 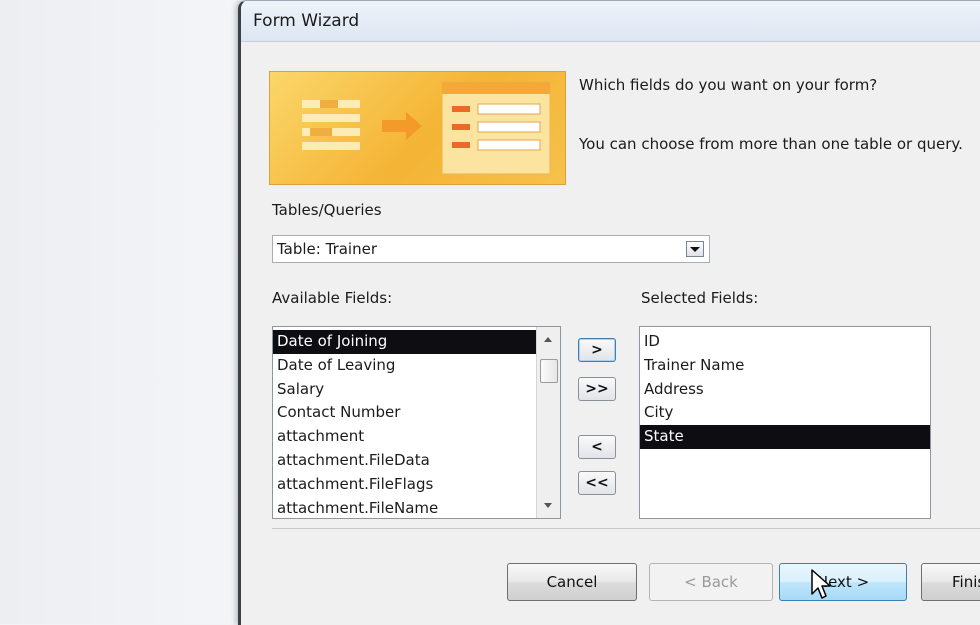 I want to click on scroll-up-icon, so click(x=548, y=339).